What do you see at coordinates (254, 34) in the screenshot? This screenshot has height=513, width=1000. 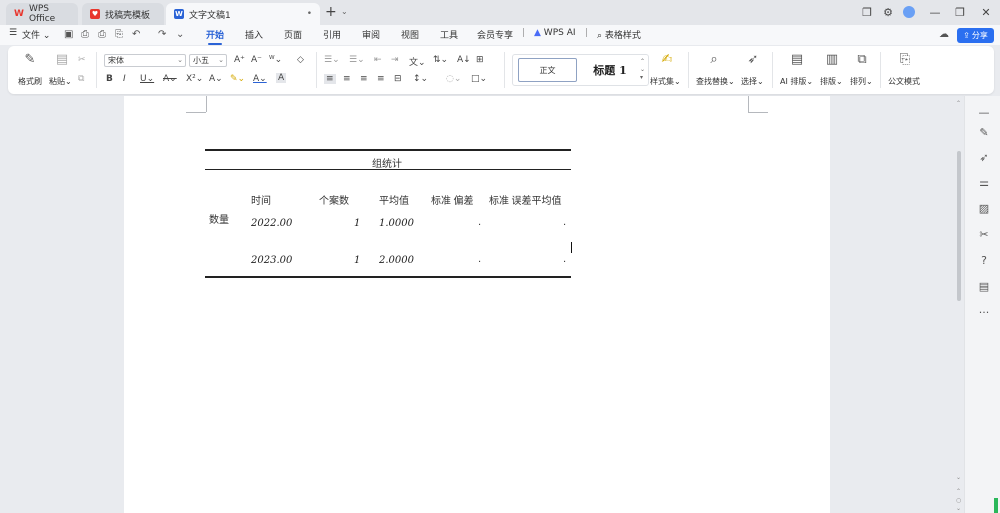 I see `menu-insert: 插入` at bounding box center [254, 34].